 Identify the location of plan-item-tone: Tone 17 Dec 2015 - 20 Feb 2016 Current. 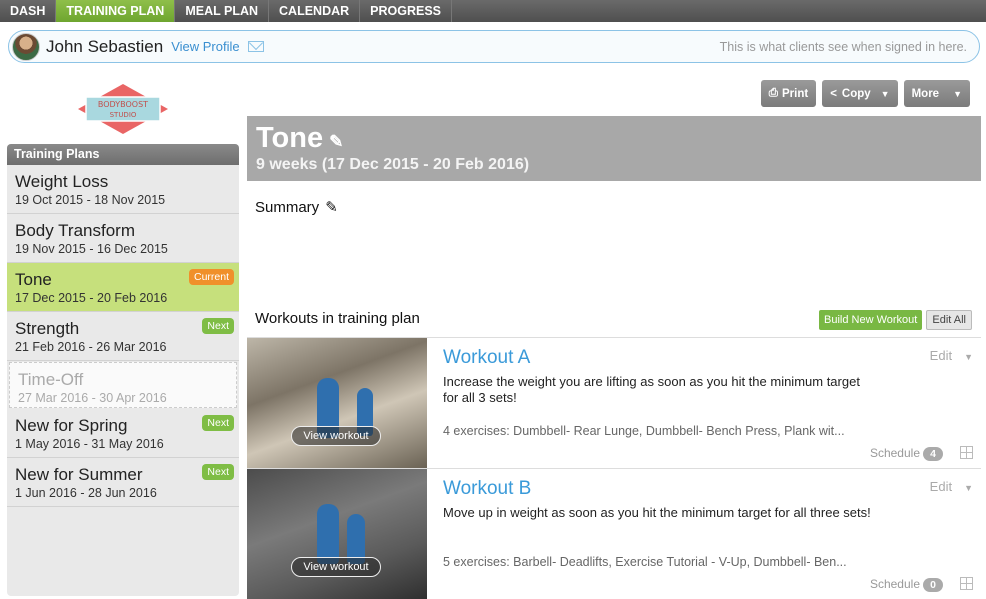
(123, 287).